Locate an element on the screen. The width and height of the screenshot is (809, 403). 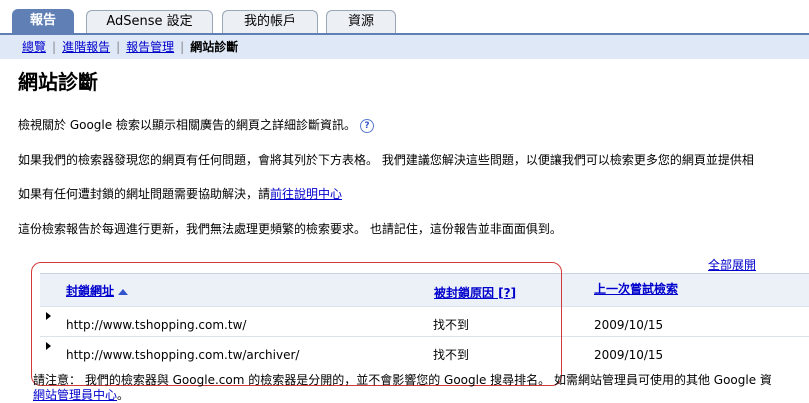
tab-adsense-settings: AdSense 設定 is located at coordinates (149, 21).